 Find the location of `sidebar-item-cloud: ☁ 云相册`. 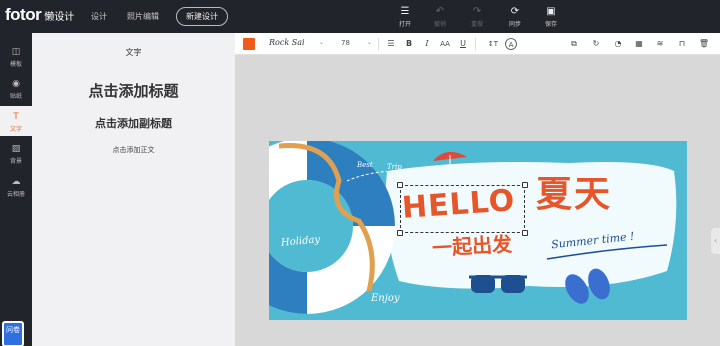

sidebar-item-cloud: ☁ 云相册 is located at coordinates (16, 186).